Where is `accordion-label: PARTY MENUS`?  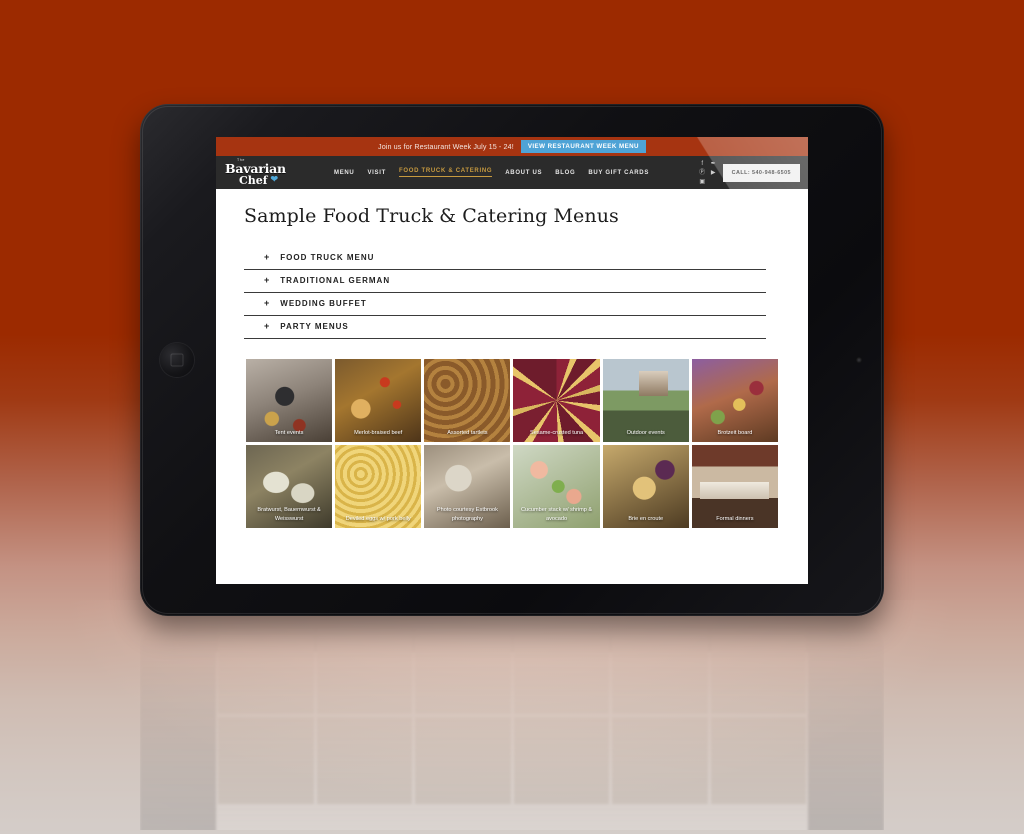
accordion-label: PARTY MENUS is located at coordinates (314, 326).